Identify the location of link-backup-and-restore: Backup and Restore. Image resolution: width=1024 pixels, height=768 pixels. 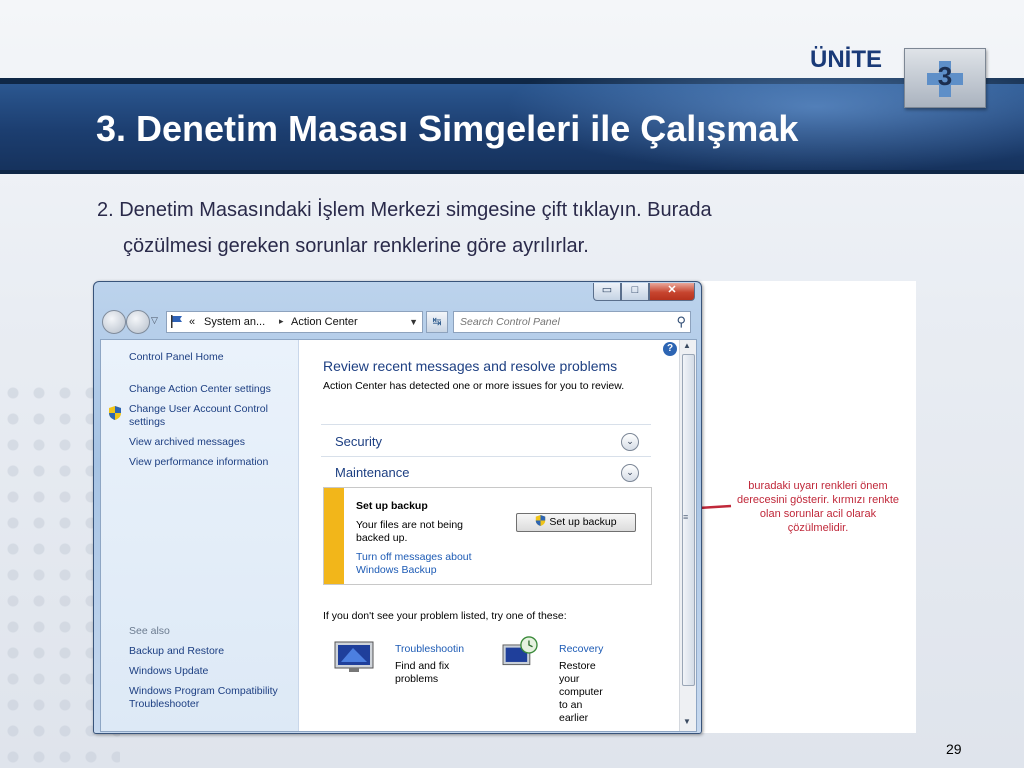
(176, 651).